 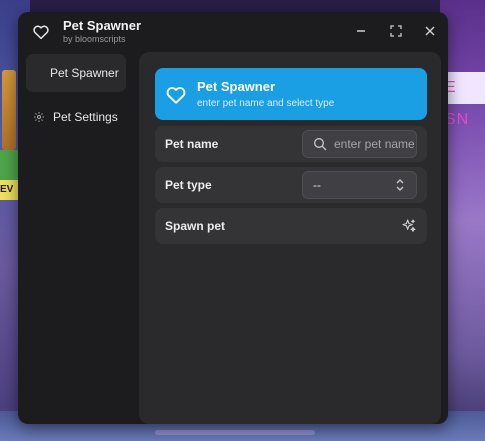 I want to click on pet-name-input, so click(x=374, y=144).